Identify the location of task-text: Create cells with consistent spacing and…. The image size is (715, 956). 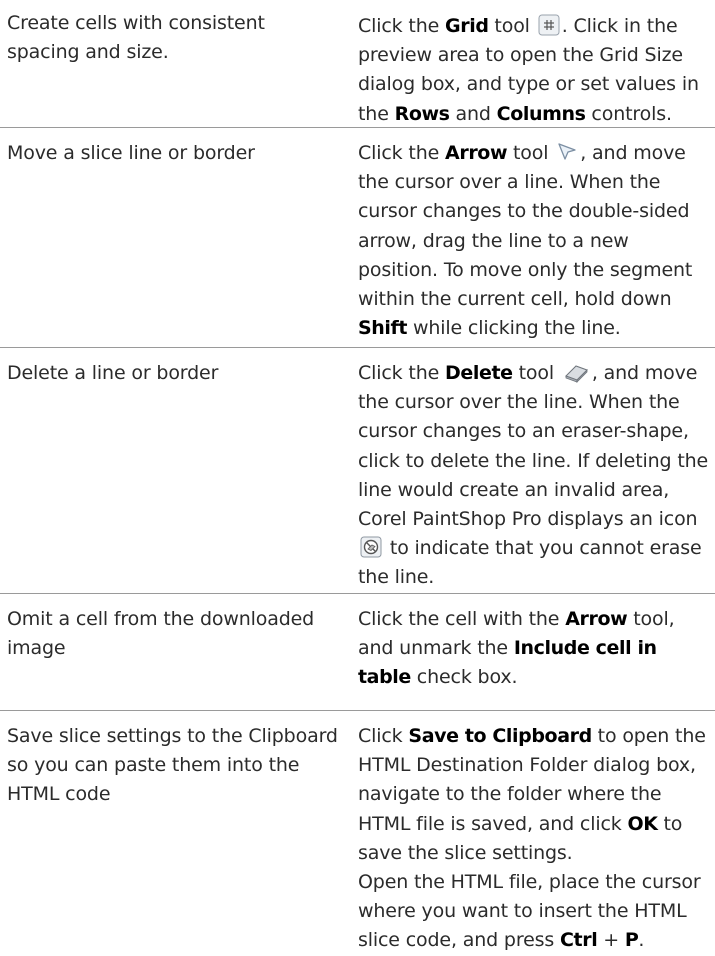
(136, 38).